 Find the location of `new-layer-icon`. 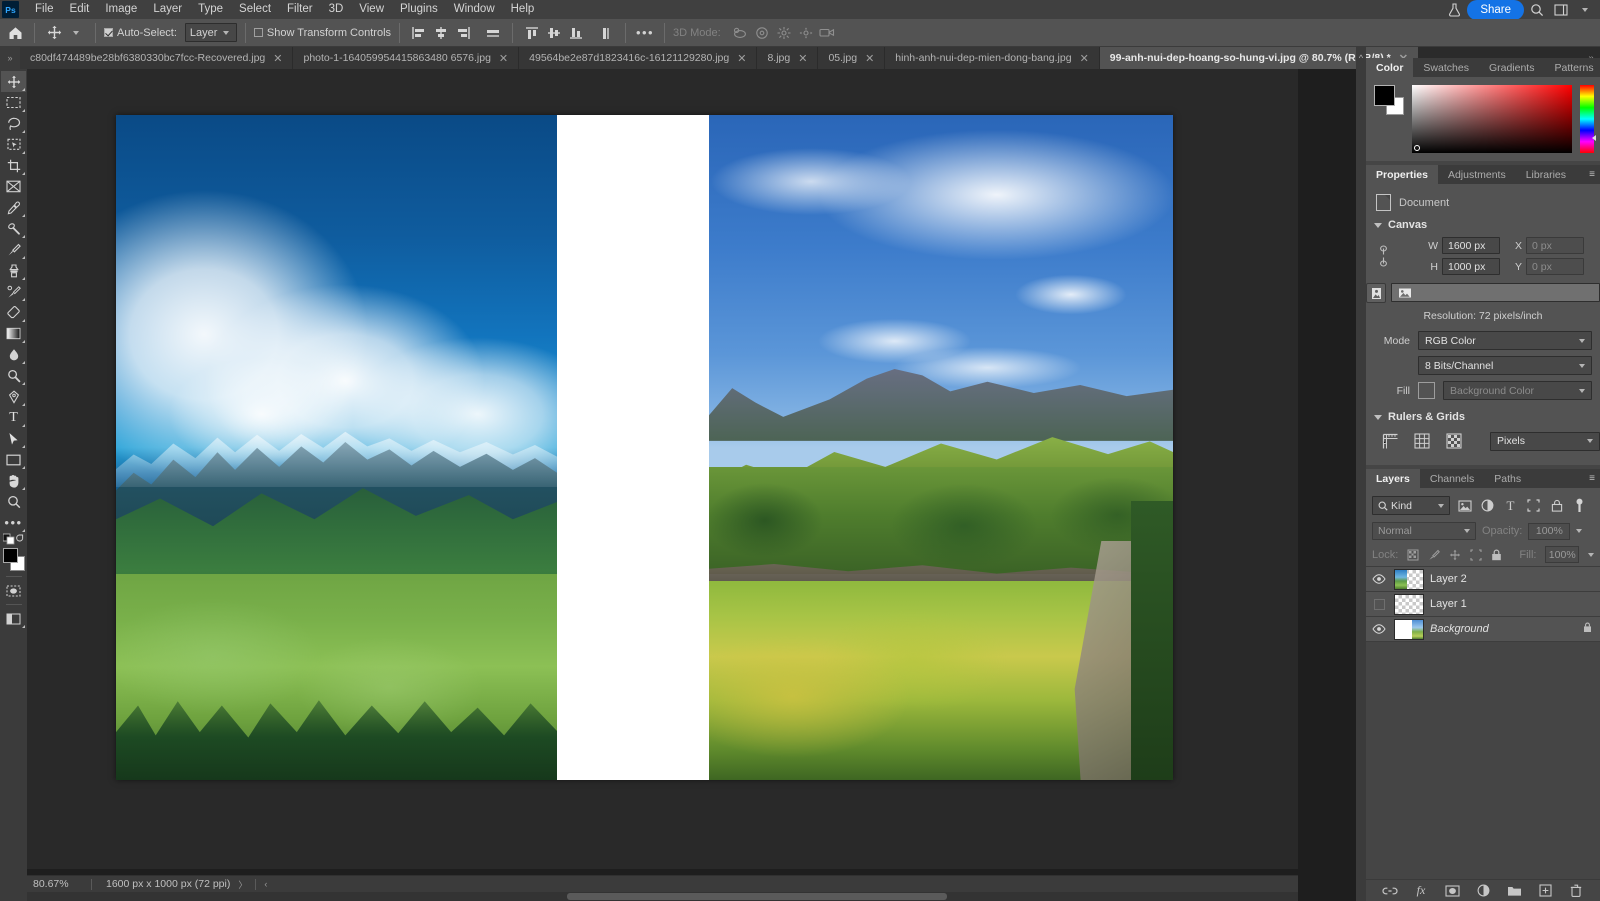

new-layer-icon is located at coordinates (1545, 891).